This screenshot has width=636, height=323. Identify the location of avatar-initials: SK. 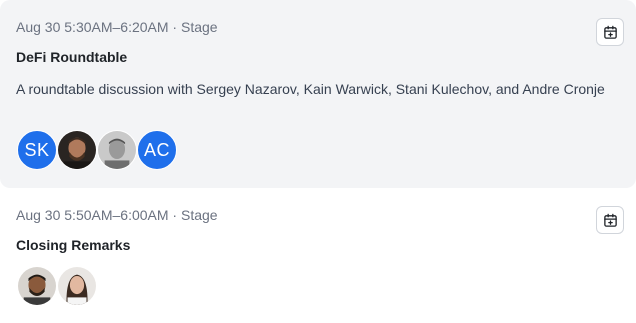
(37, 149).